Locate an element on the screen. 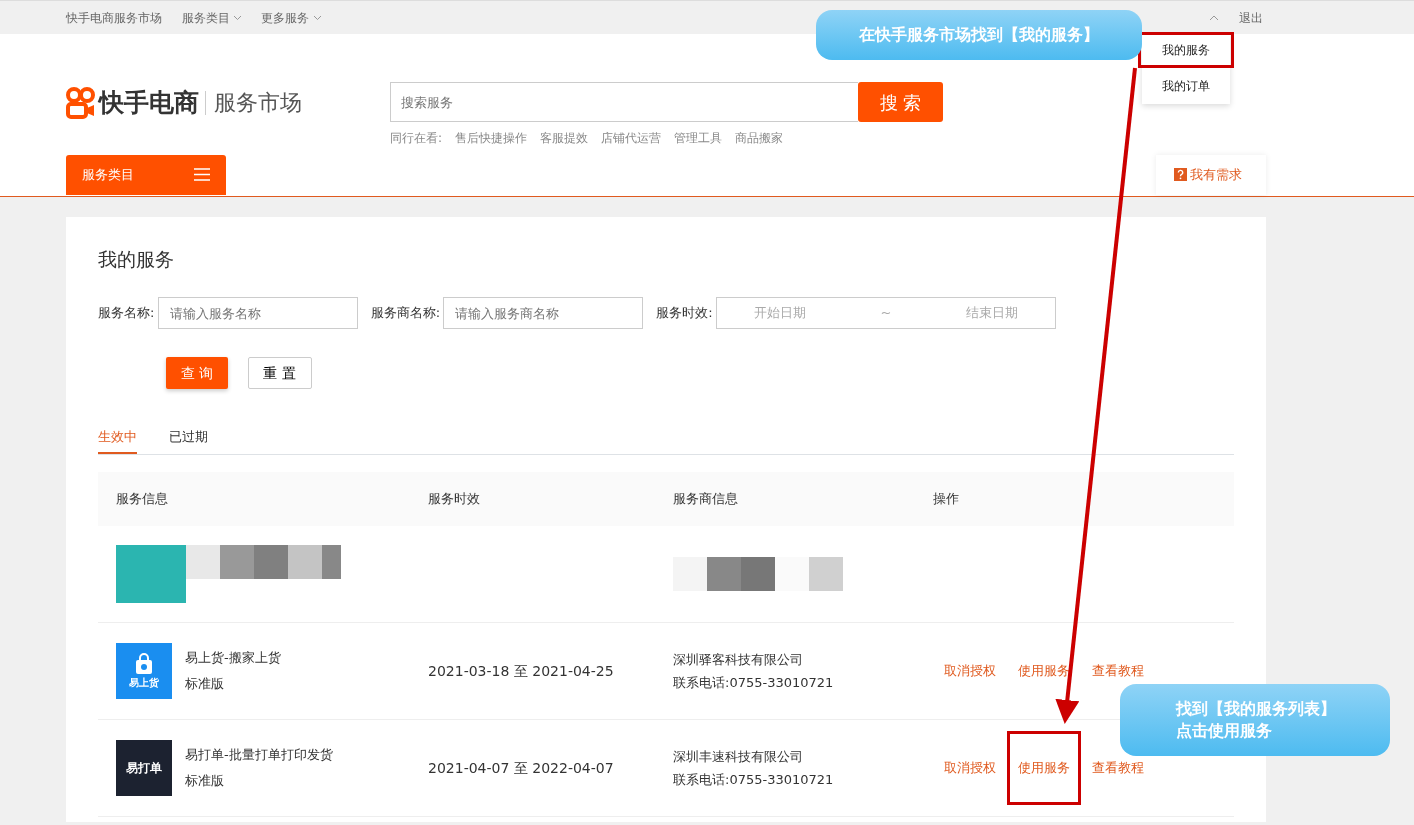 This screenshot has width=1414, height=825. brand-name: 快手电商 is located at coordinates (149, 103).